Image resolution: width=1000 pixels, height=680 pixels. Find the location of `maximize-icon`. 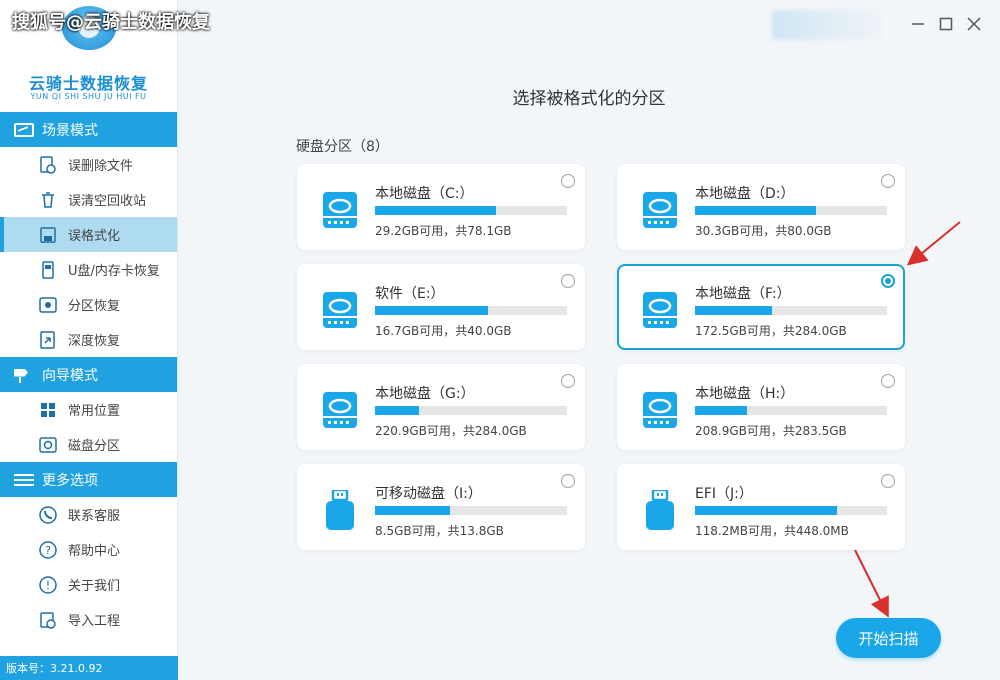

maximize-icon is located at coordinates (946, 24).